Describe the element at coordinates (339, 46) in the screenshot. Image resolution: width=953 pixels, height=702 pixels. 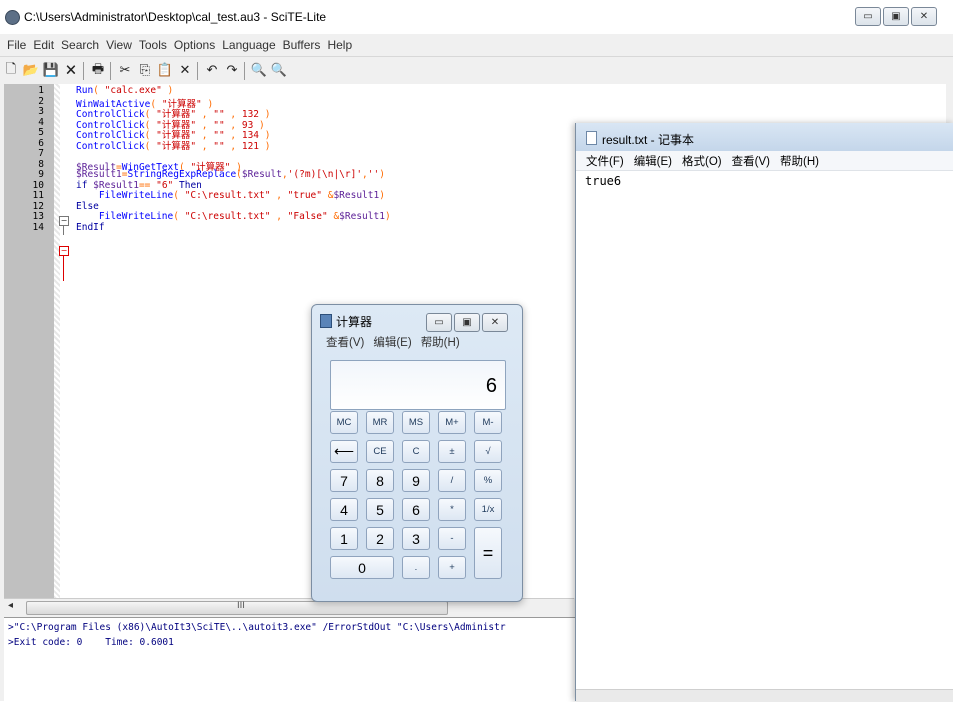
I see `menu-help: Help` at that location.